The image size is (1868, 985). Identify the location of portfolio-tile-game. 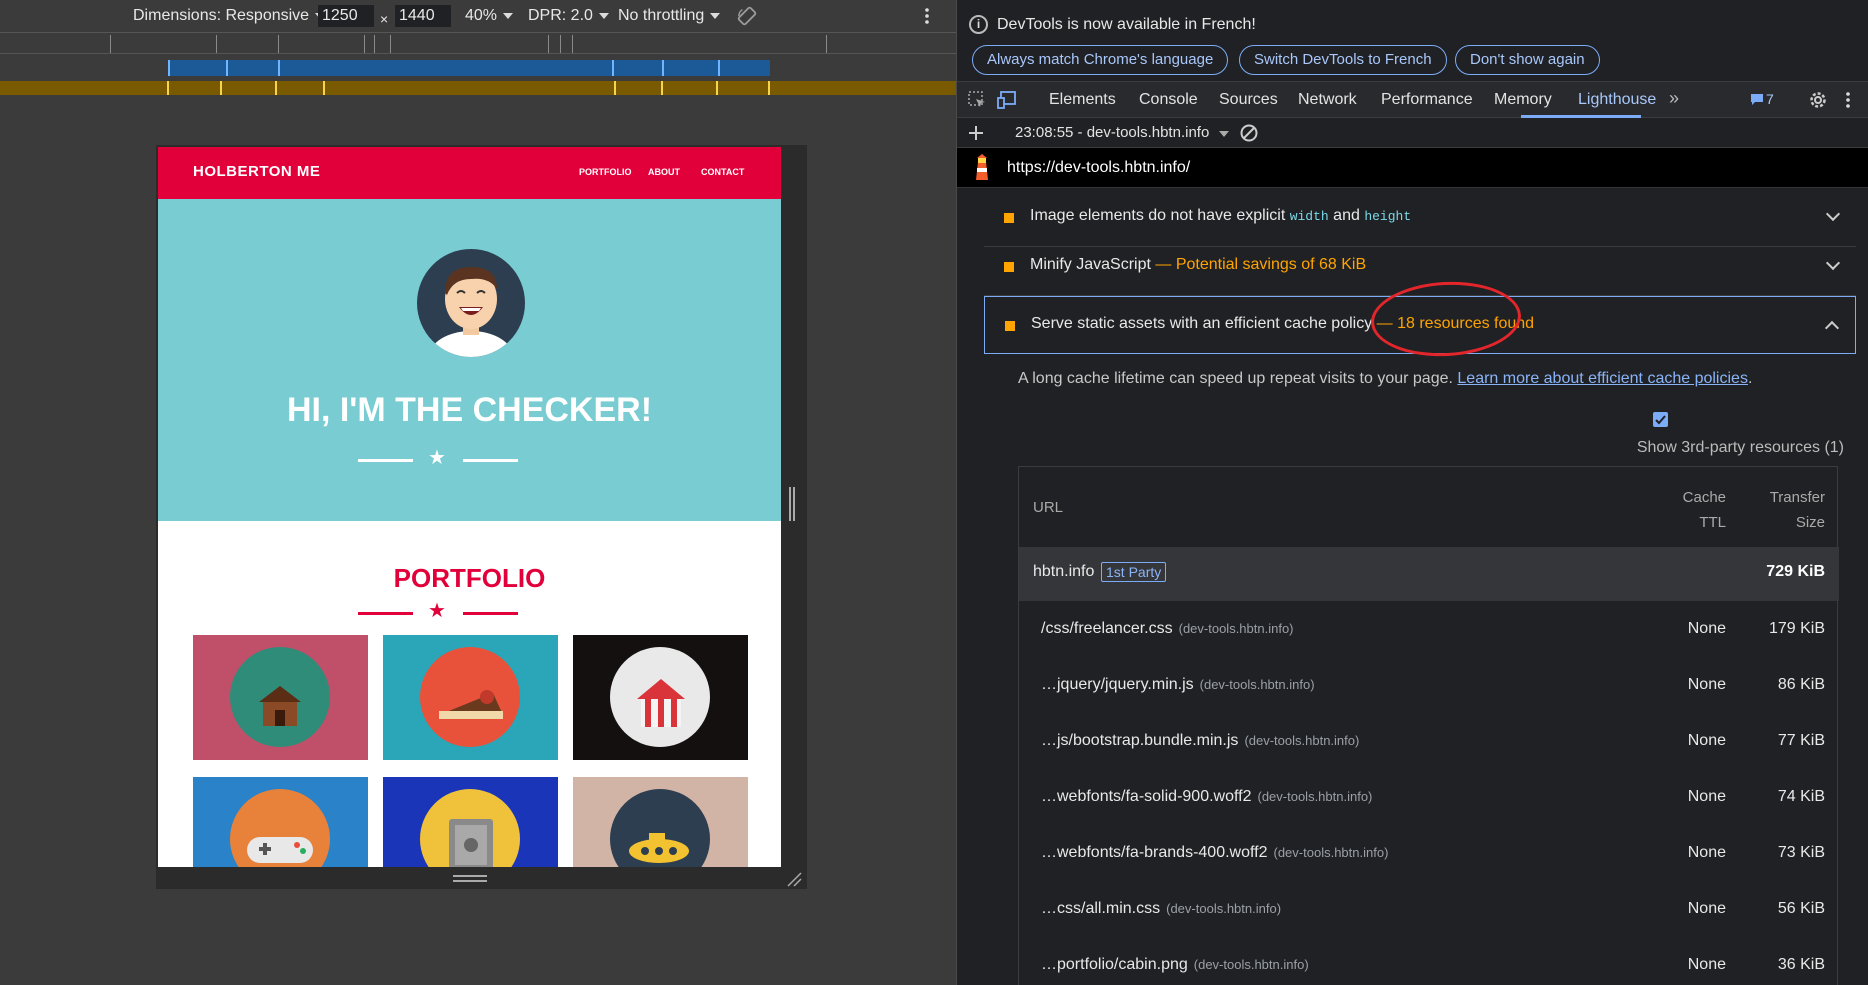
(280, 822).